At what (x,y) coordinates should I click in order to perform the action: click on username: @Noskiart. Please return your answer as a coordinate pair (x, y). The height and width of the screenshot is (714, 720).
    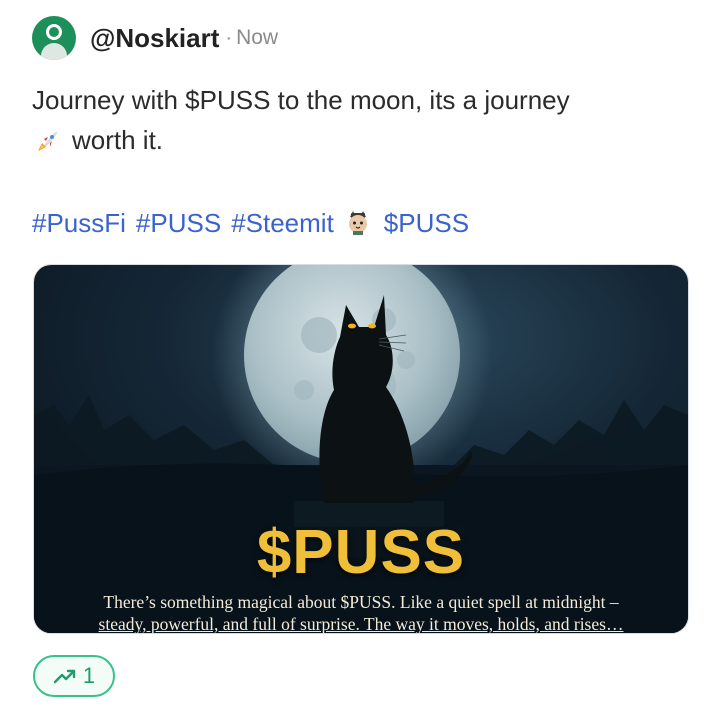
    Looking at the image, I should click on (154, 38).